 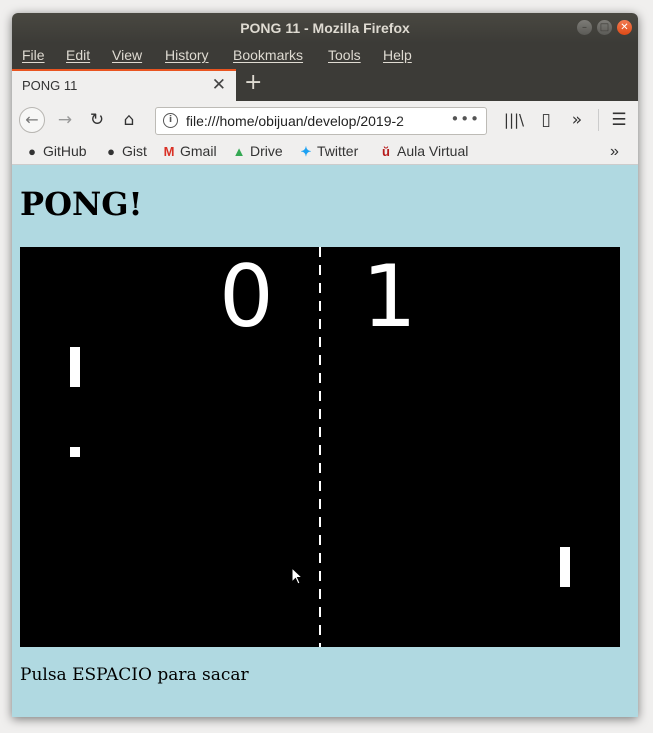 I want to click on toolbar-divider, so click(x=598, y=120).